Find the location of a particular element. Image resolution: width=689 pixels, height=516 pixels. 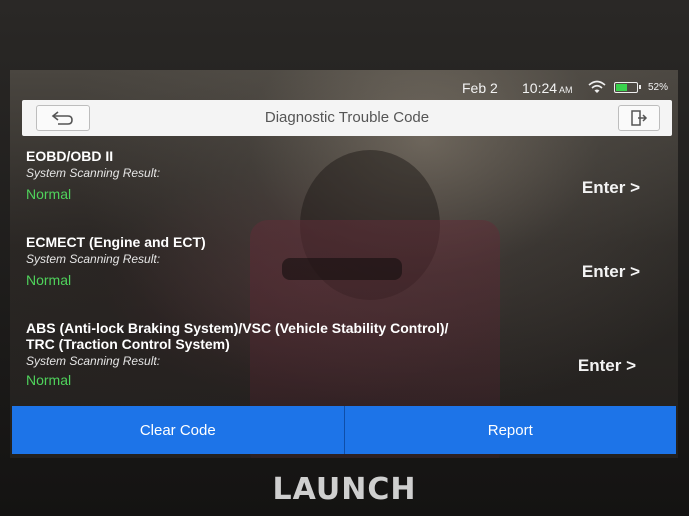

page-title: Diagnostic Trouble Code is located at coordinates (347, 117).